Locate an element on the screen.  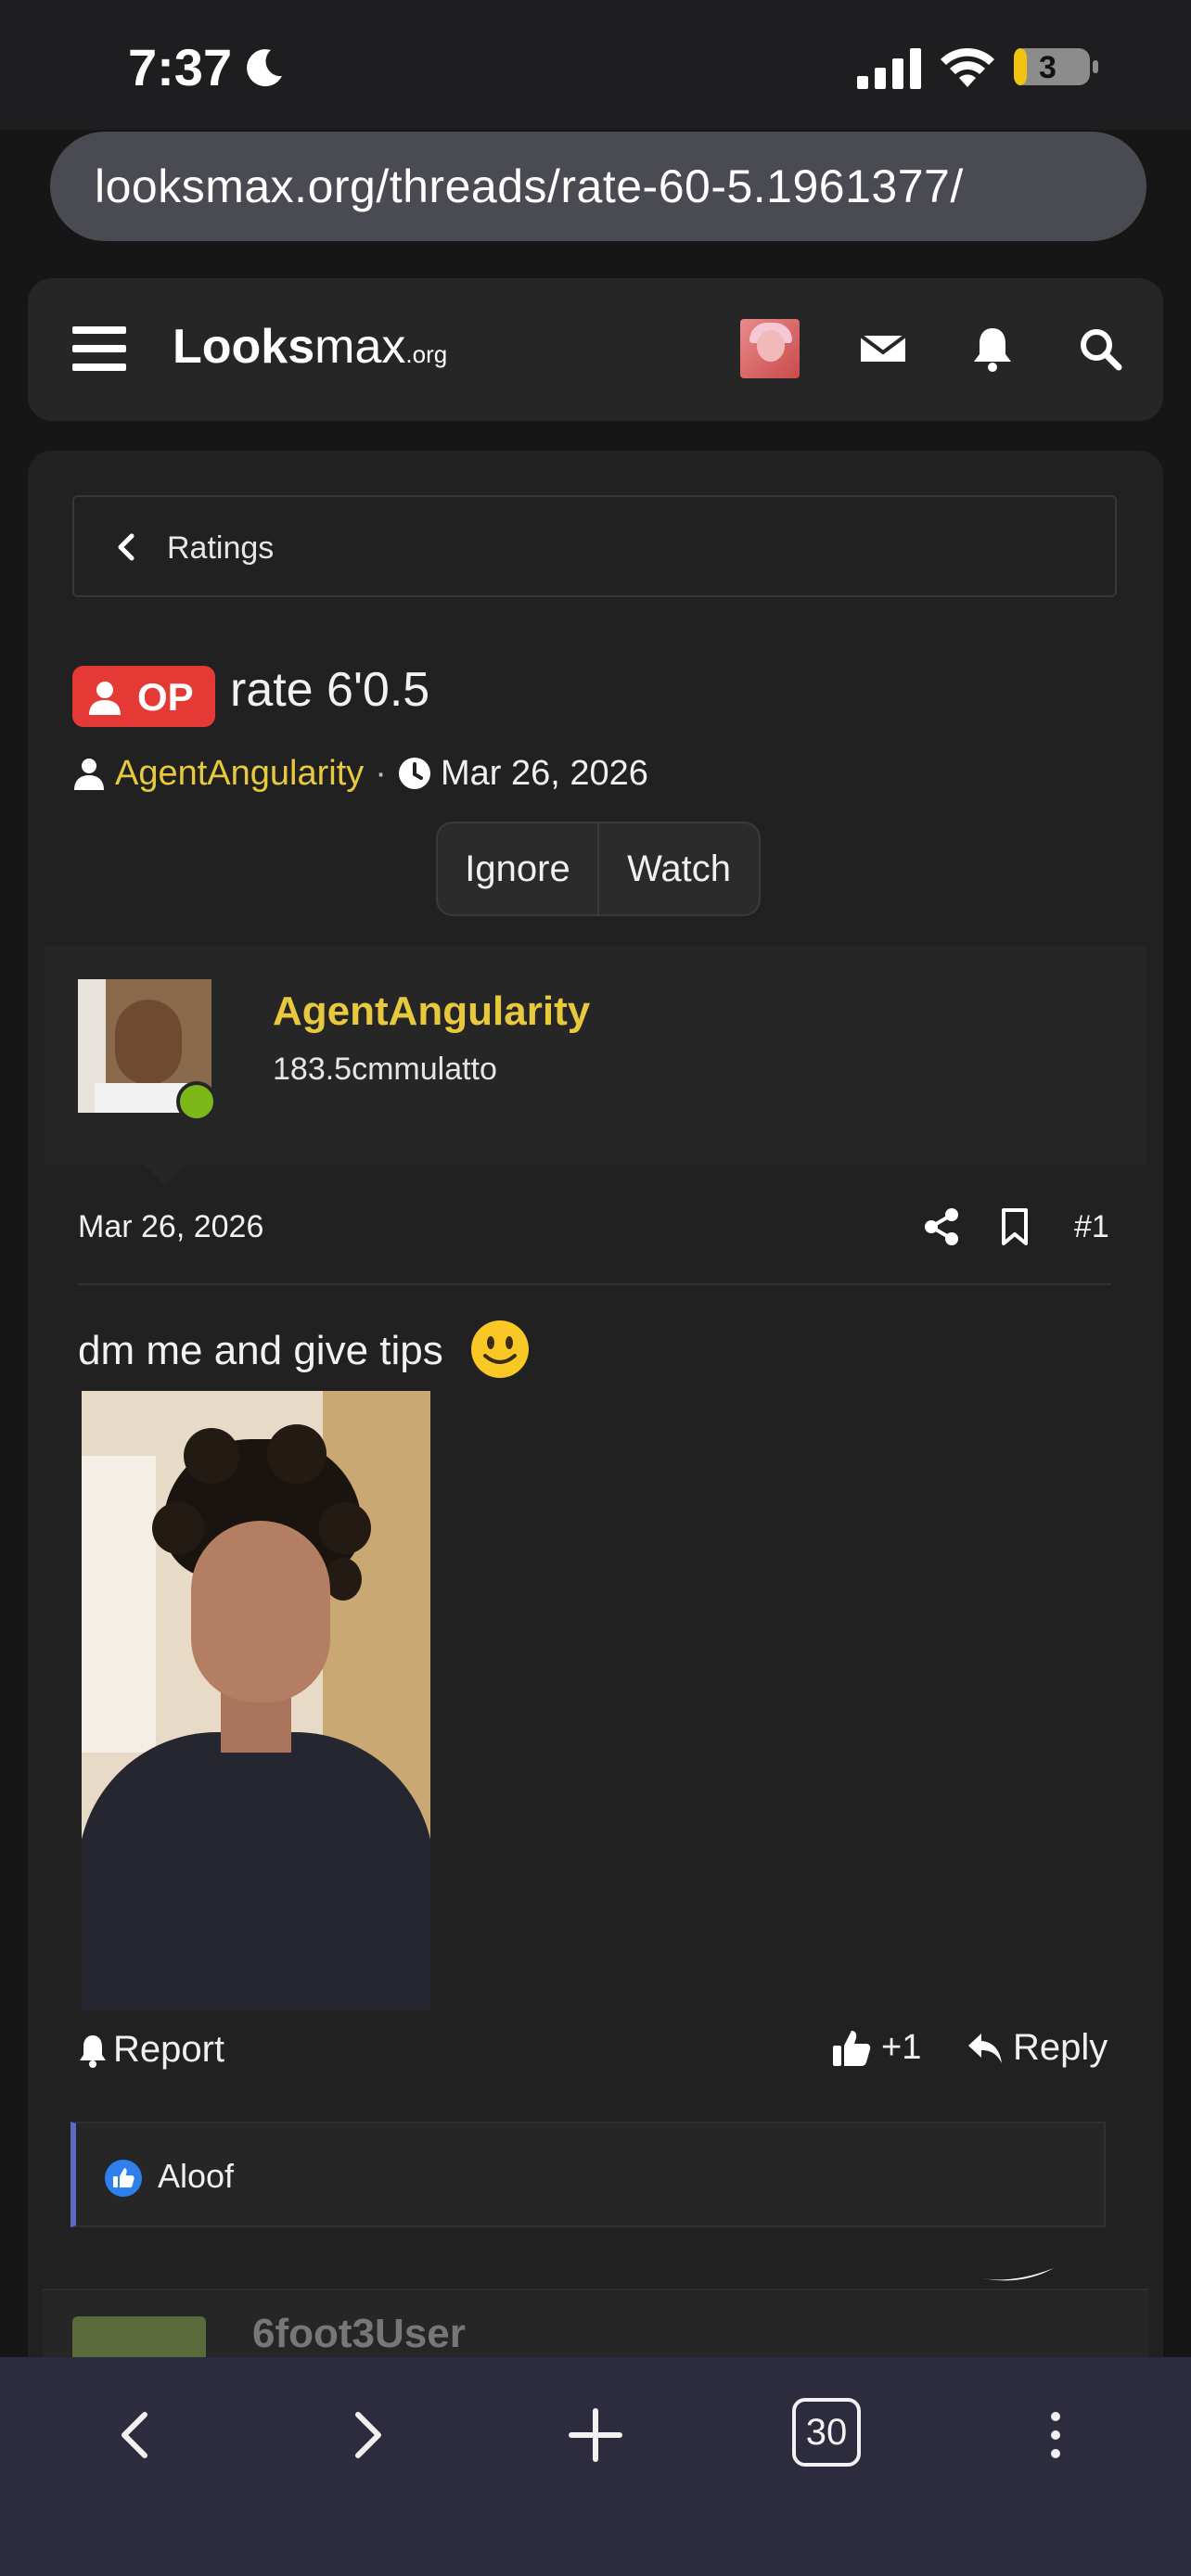
post-divider is located at coordinates (594, 1284).